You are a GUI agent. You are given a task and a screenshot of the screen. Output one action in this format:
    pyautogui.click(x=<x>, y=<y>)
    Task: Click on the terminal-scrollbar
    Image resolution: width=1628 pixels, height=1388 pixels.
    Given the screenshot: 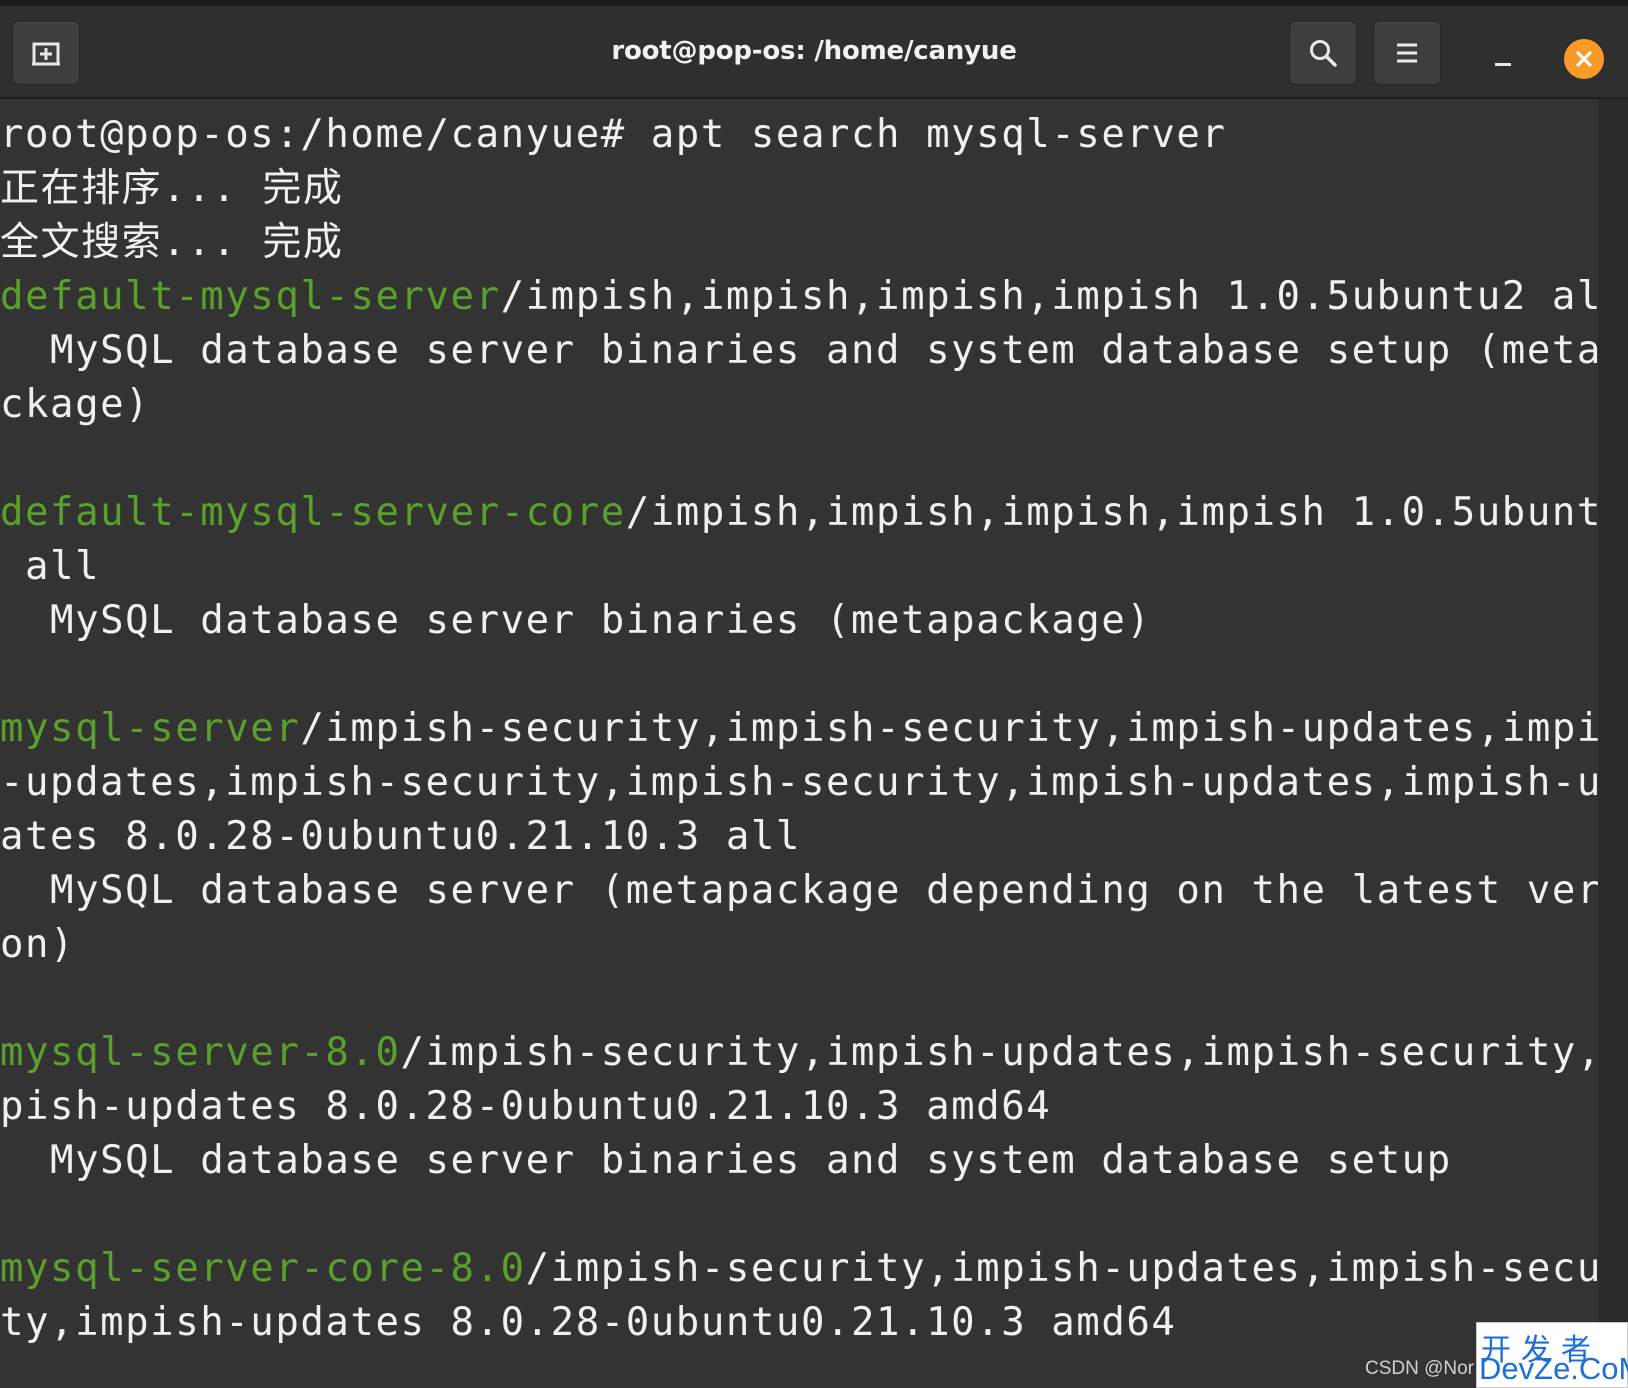 What is the action you would take?
    pyautogui.click(x=1613, y=743)
    